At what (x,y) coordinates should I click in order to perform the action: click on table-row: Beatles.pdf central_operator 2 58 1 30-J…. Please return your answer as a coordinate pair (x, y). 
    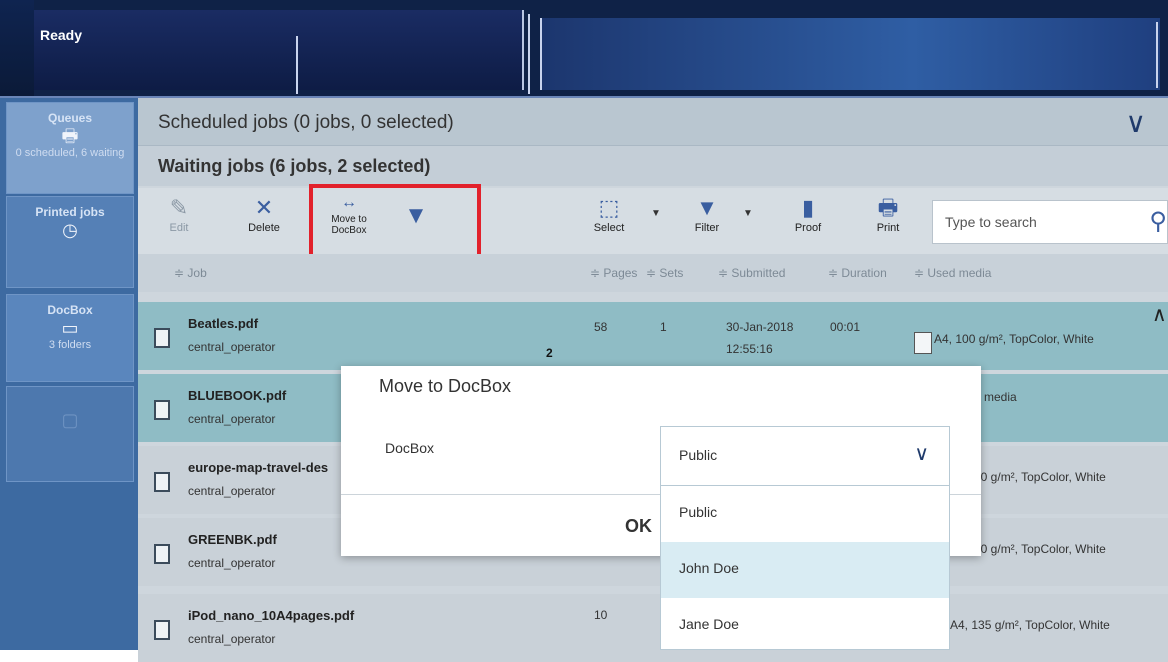
    Looking at the image, I should click on (653, 336).